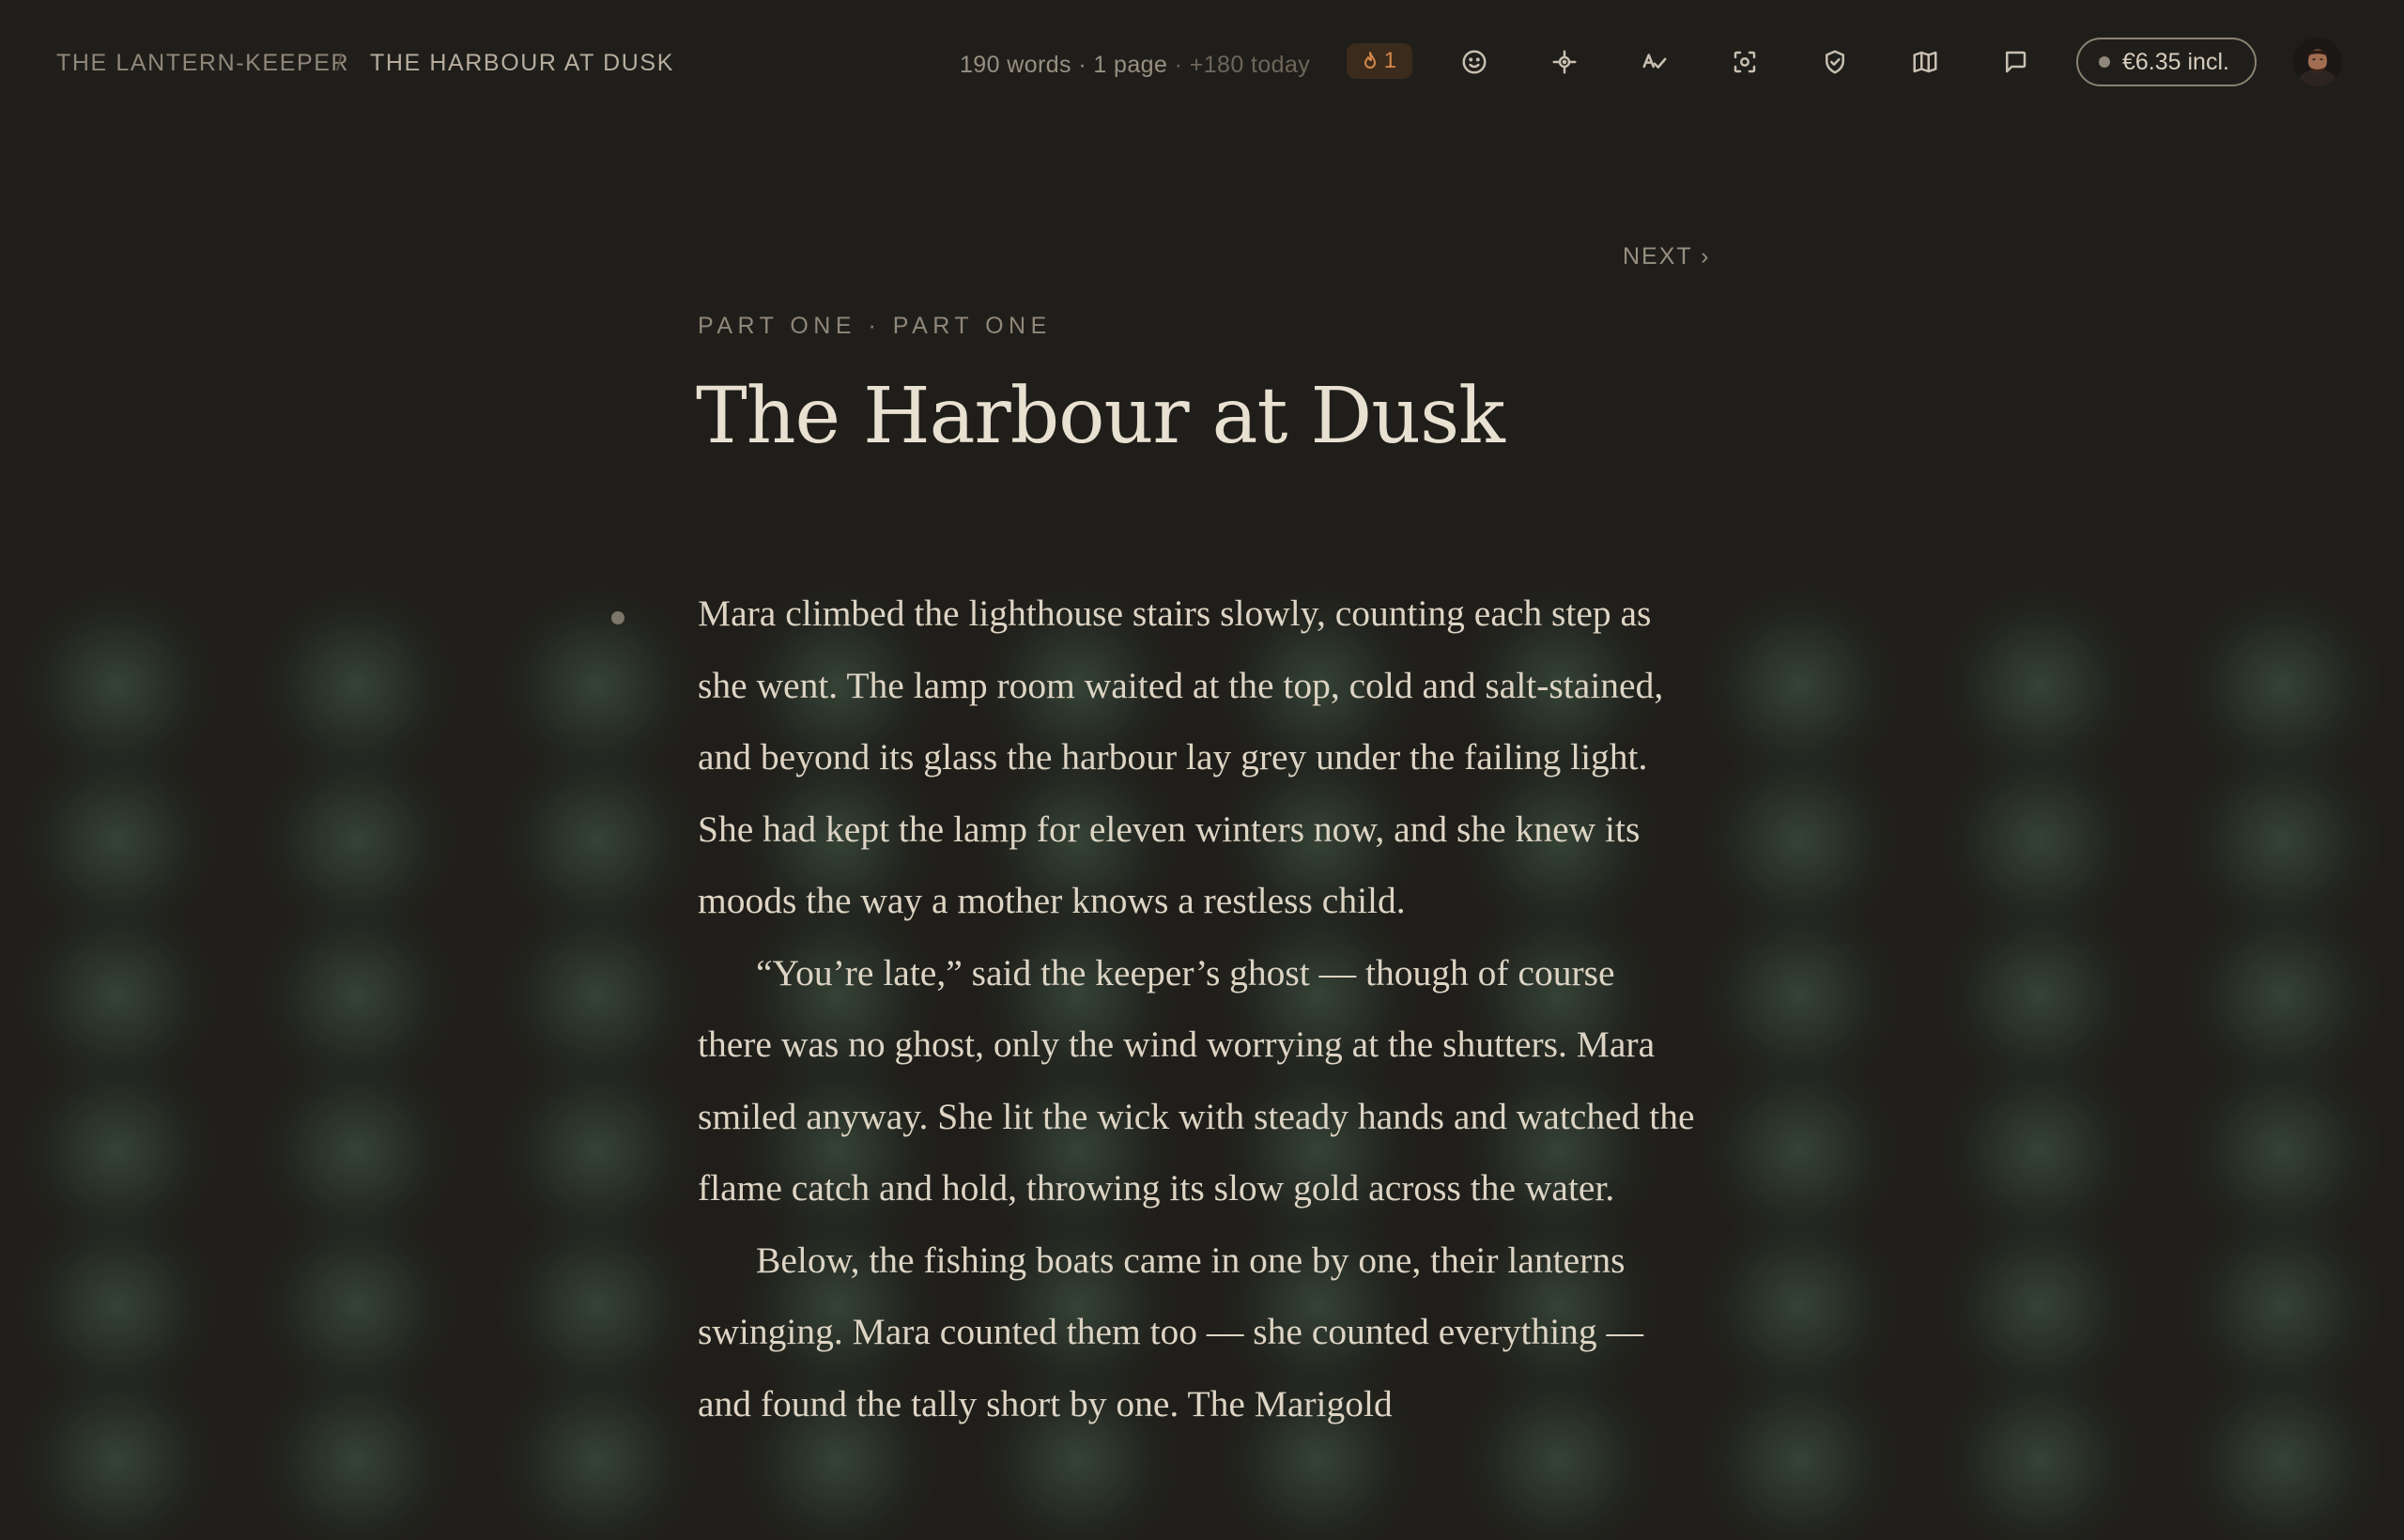 The width and height of the screenshot is (2404, 1540). Describe the element at coordinates (522, 63) in the screenshot. I see `breadcrumb-chapter: THE HARBOUR AT DUSK` at that location.